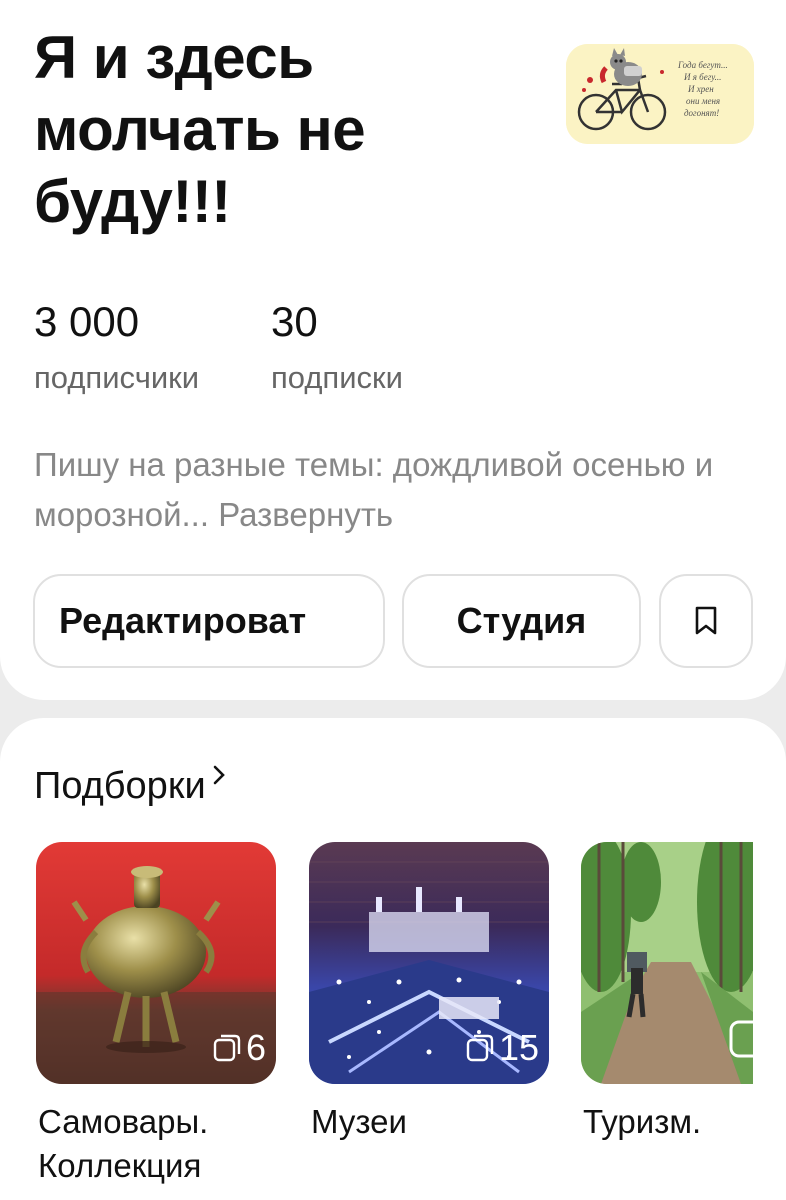 This screenshot has width=786, height=1200. Describe the element at coordinates (518, 1047) in the screenshot. I see `collection-count-value: 15` at that location.